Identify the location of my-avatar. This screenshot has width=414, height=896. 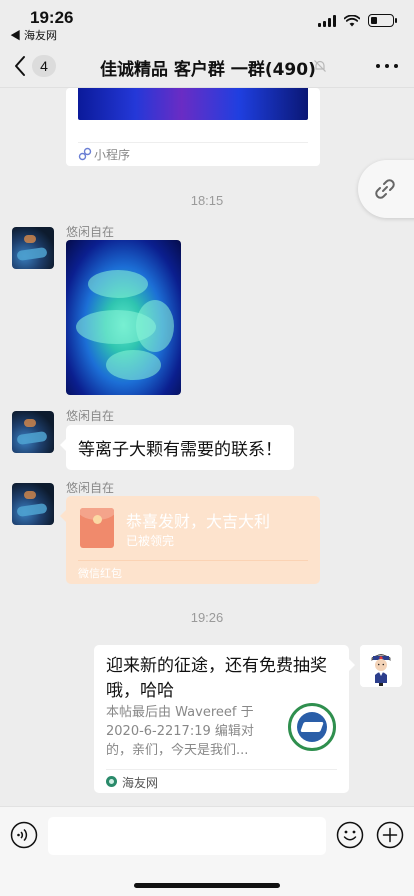
(381, 666).